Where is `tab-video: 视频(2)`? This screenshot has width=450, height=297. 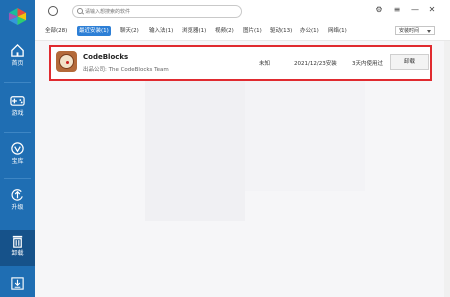 tab-video: 视频(2) is located at coordinates (224, 31).